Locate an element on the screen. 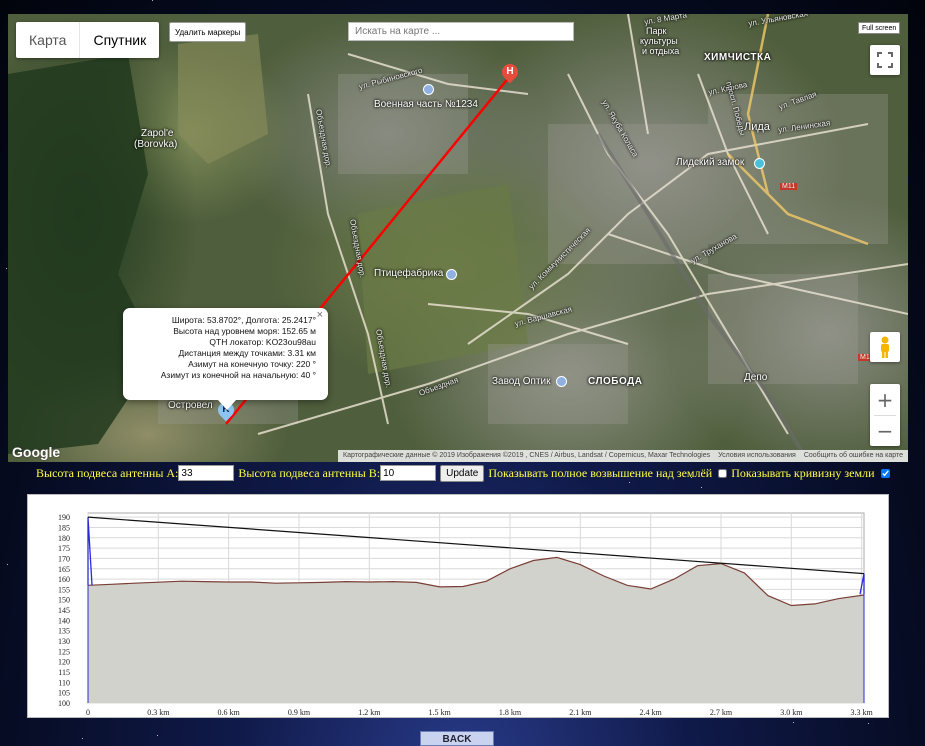  map-label-khimchistka: ХИМЧИСТКА is located at coordinates (738, 57).